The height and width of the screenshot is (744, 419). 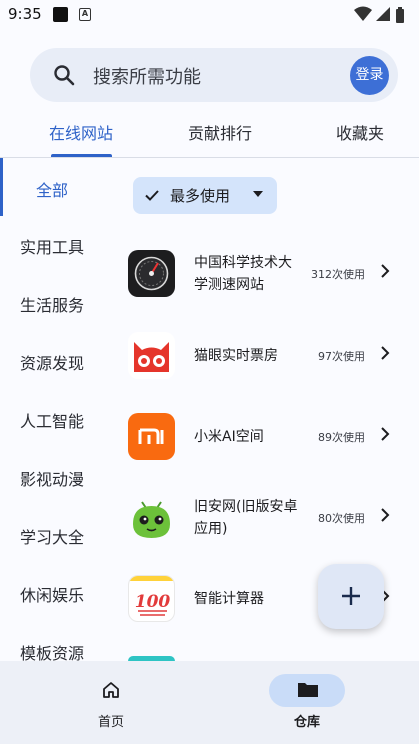 I want to click on nav-warehouse: 仓库, so click(x=307, y=702).